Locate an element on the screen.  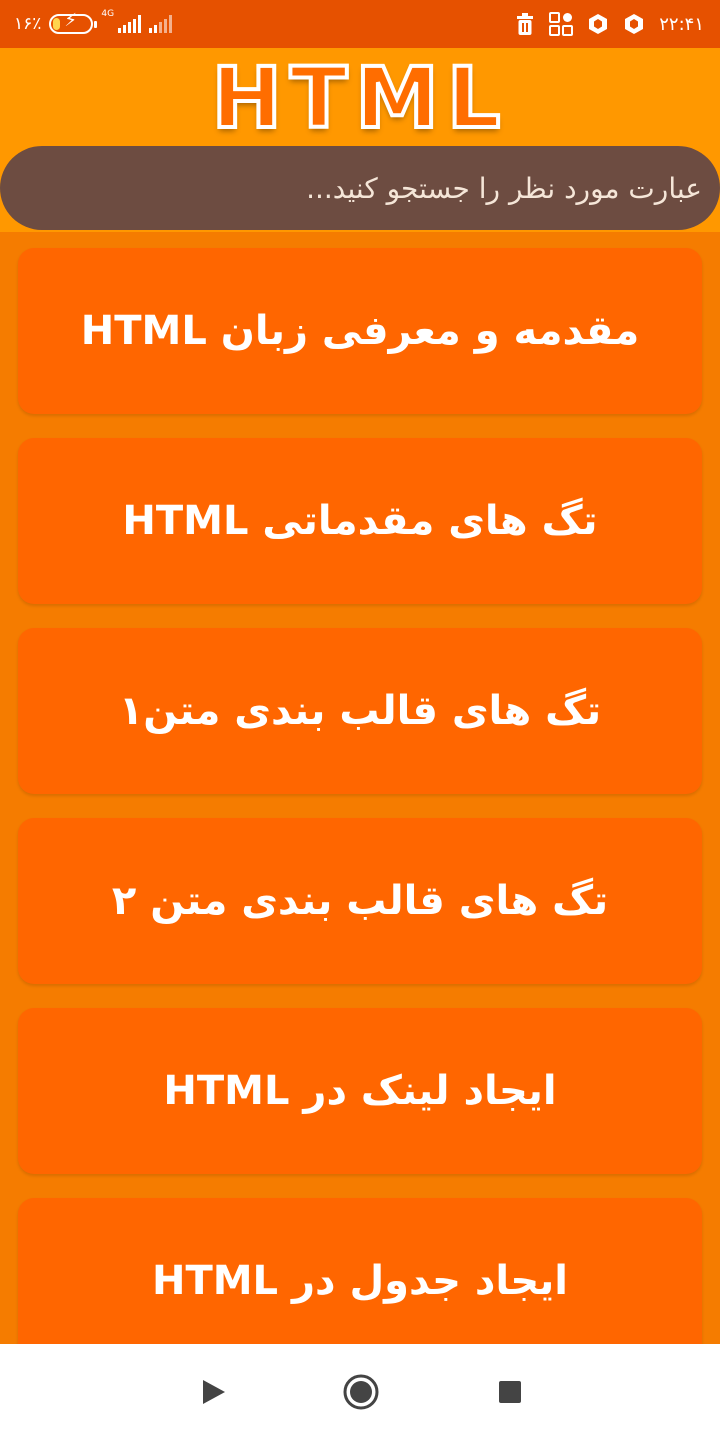
status-right-group: ۲۲:۴۱ is located at coordinates (609, 24).